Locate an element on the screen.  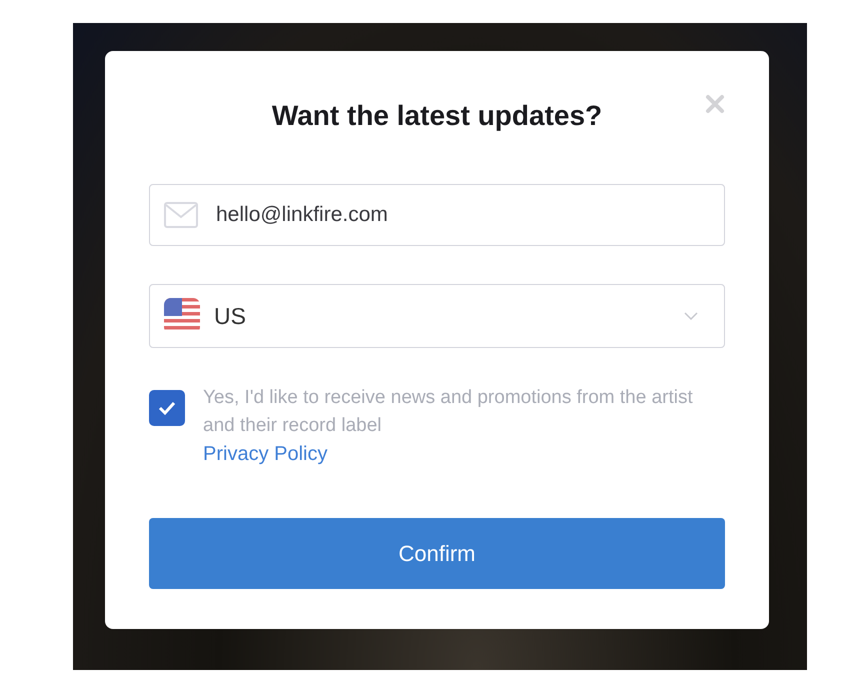
country-value: US is located at coordinates (230, 316).